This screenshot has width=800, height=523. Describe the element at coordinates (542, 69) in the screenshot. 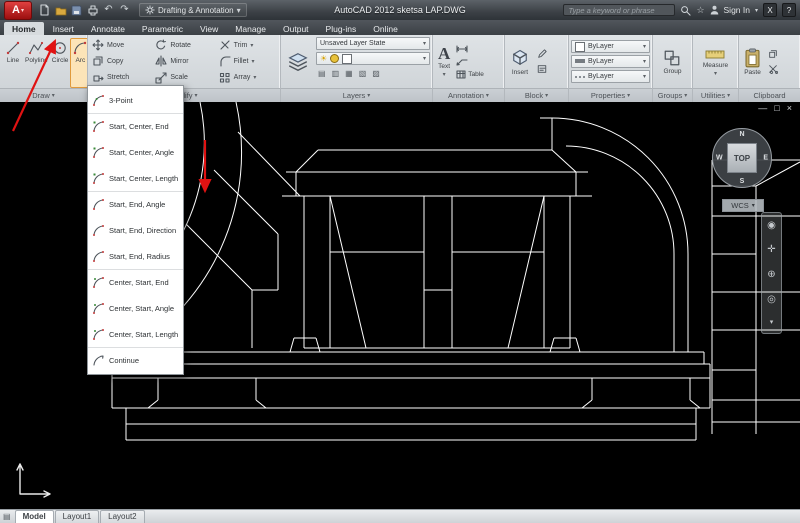

I see `edit-attributes-tool` at that location.